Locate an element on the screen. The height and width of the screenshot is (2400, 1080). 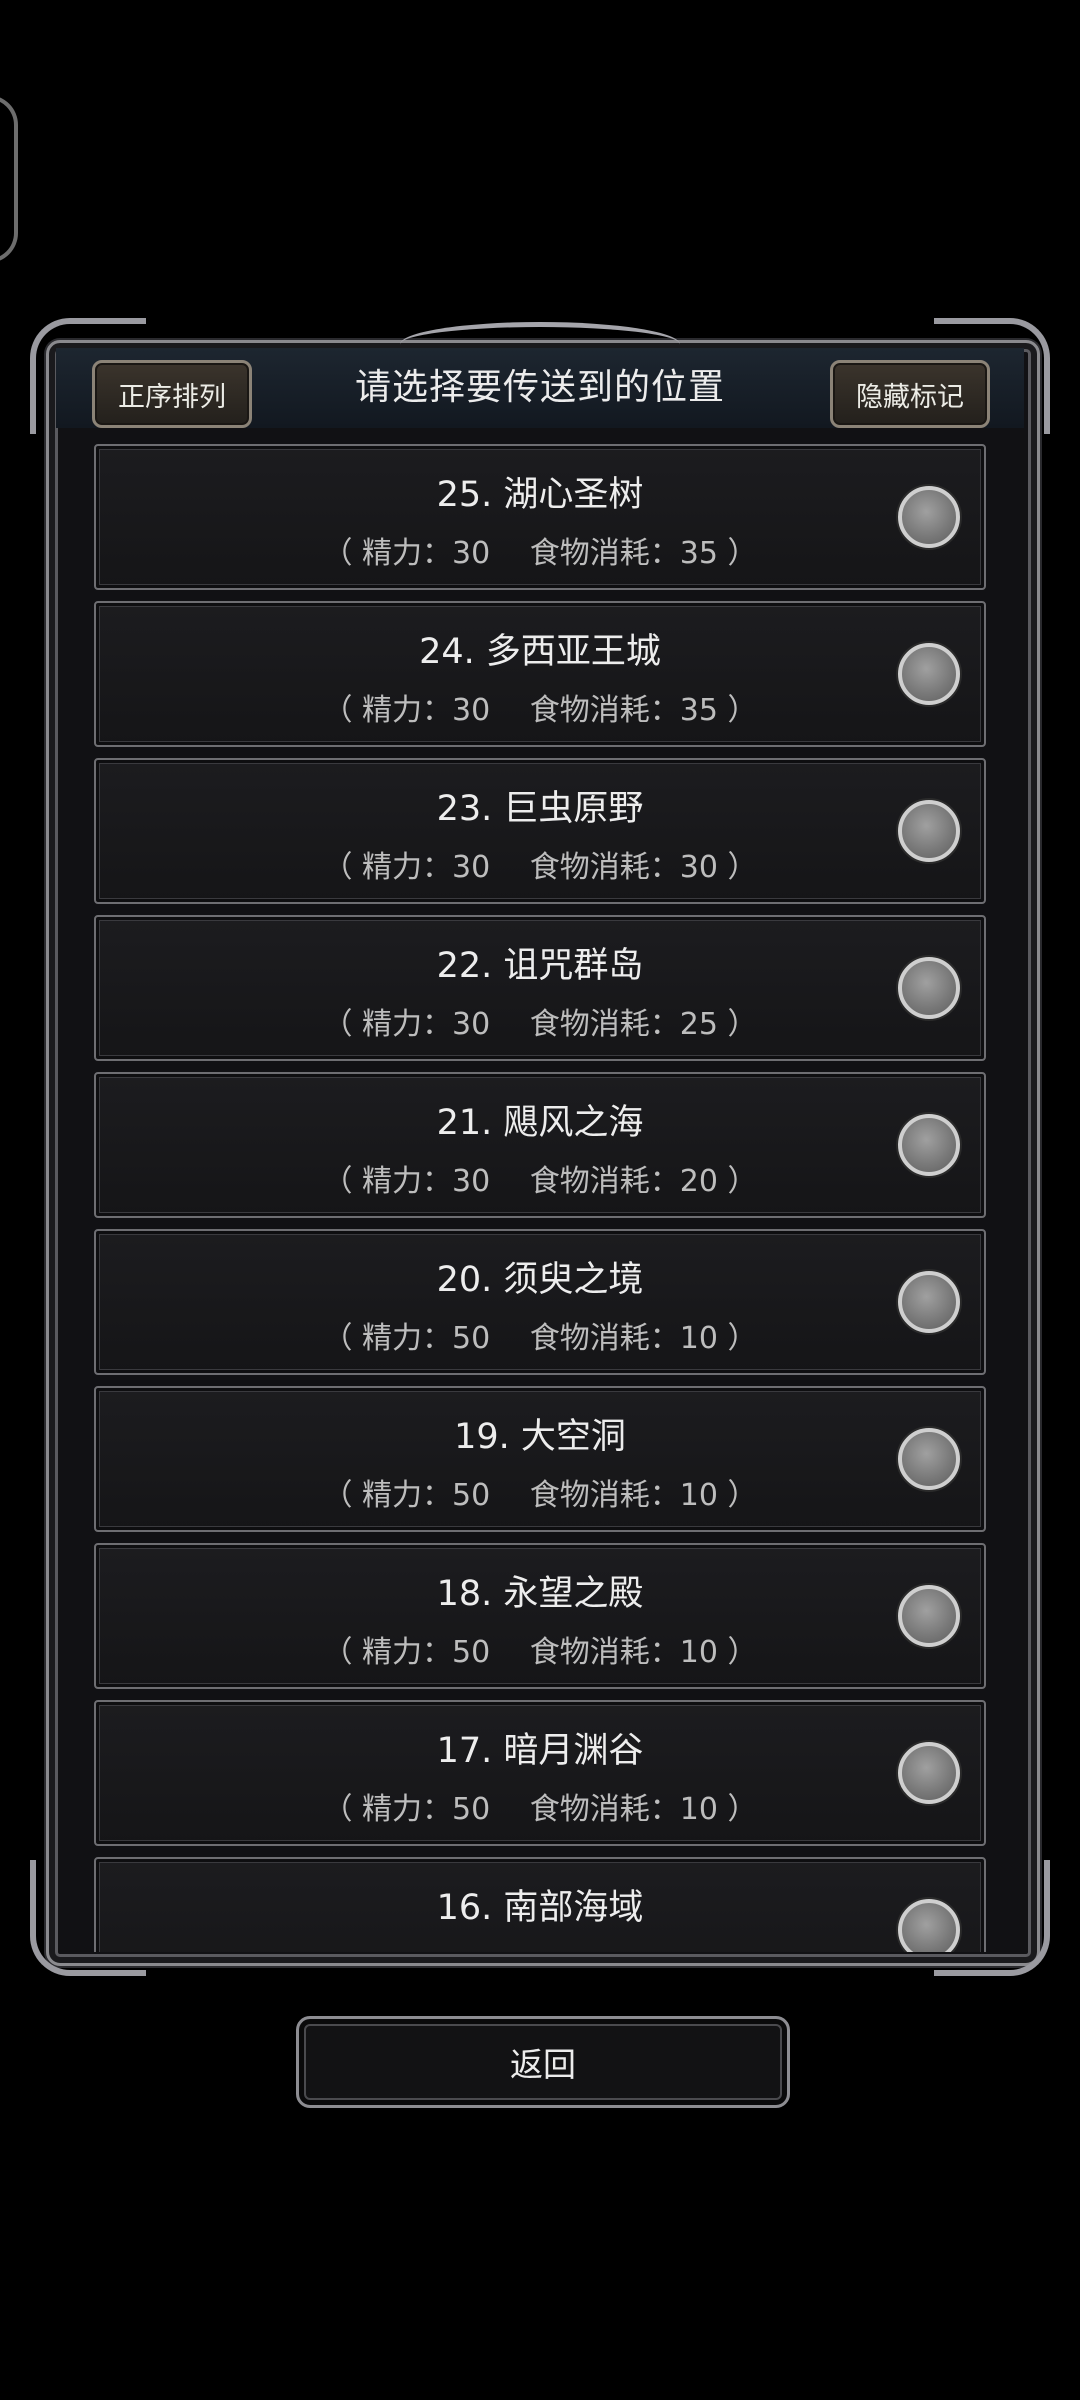
location-cost: （ 精力：30 食物消耗：30 ） is located at coordinates (540, 867).